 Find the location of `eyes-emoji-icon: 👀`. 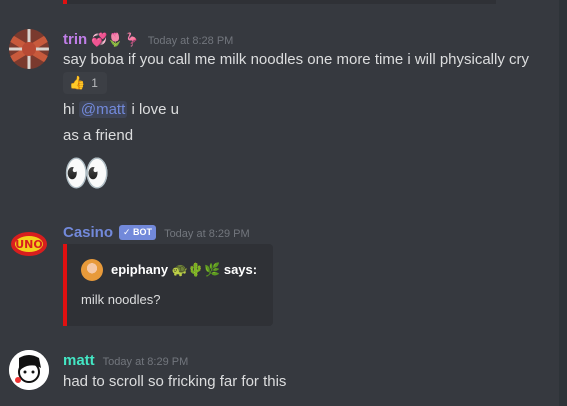

eyes-emoji-icon: 👀 is located at coordinates (87, 174).